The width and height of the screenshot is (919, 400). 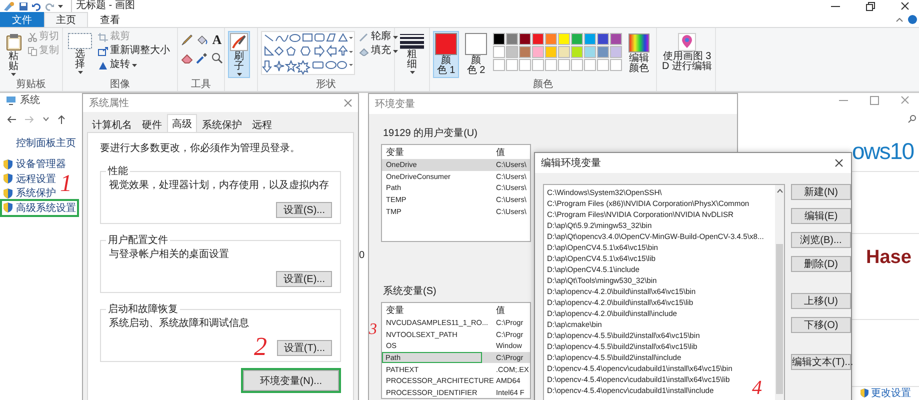 What do you see at coordinates (889, 258) in the screenshot?
I see `brand-logo-text: Hase` at bounding box center [889, 258].